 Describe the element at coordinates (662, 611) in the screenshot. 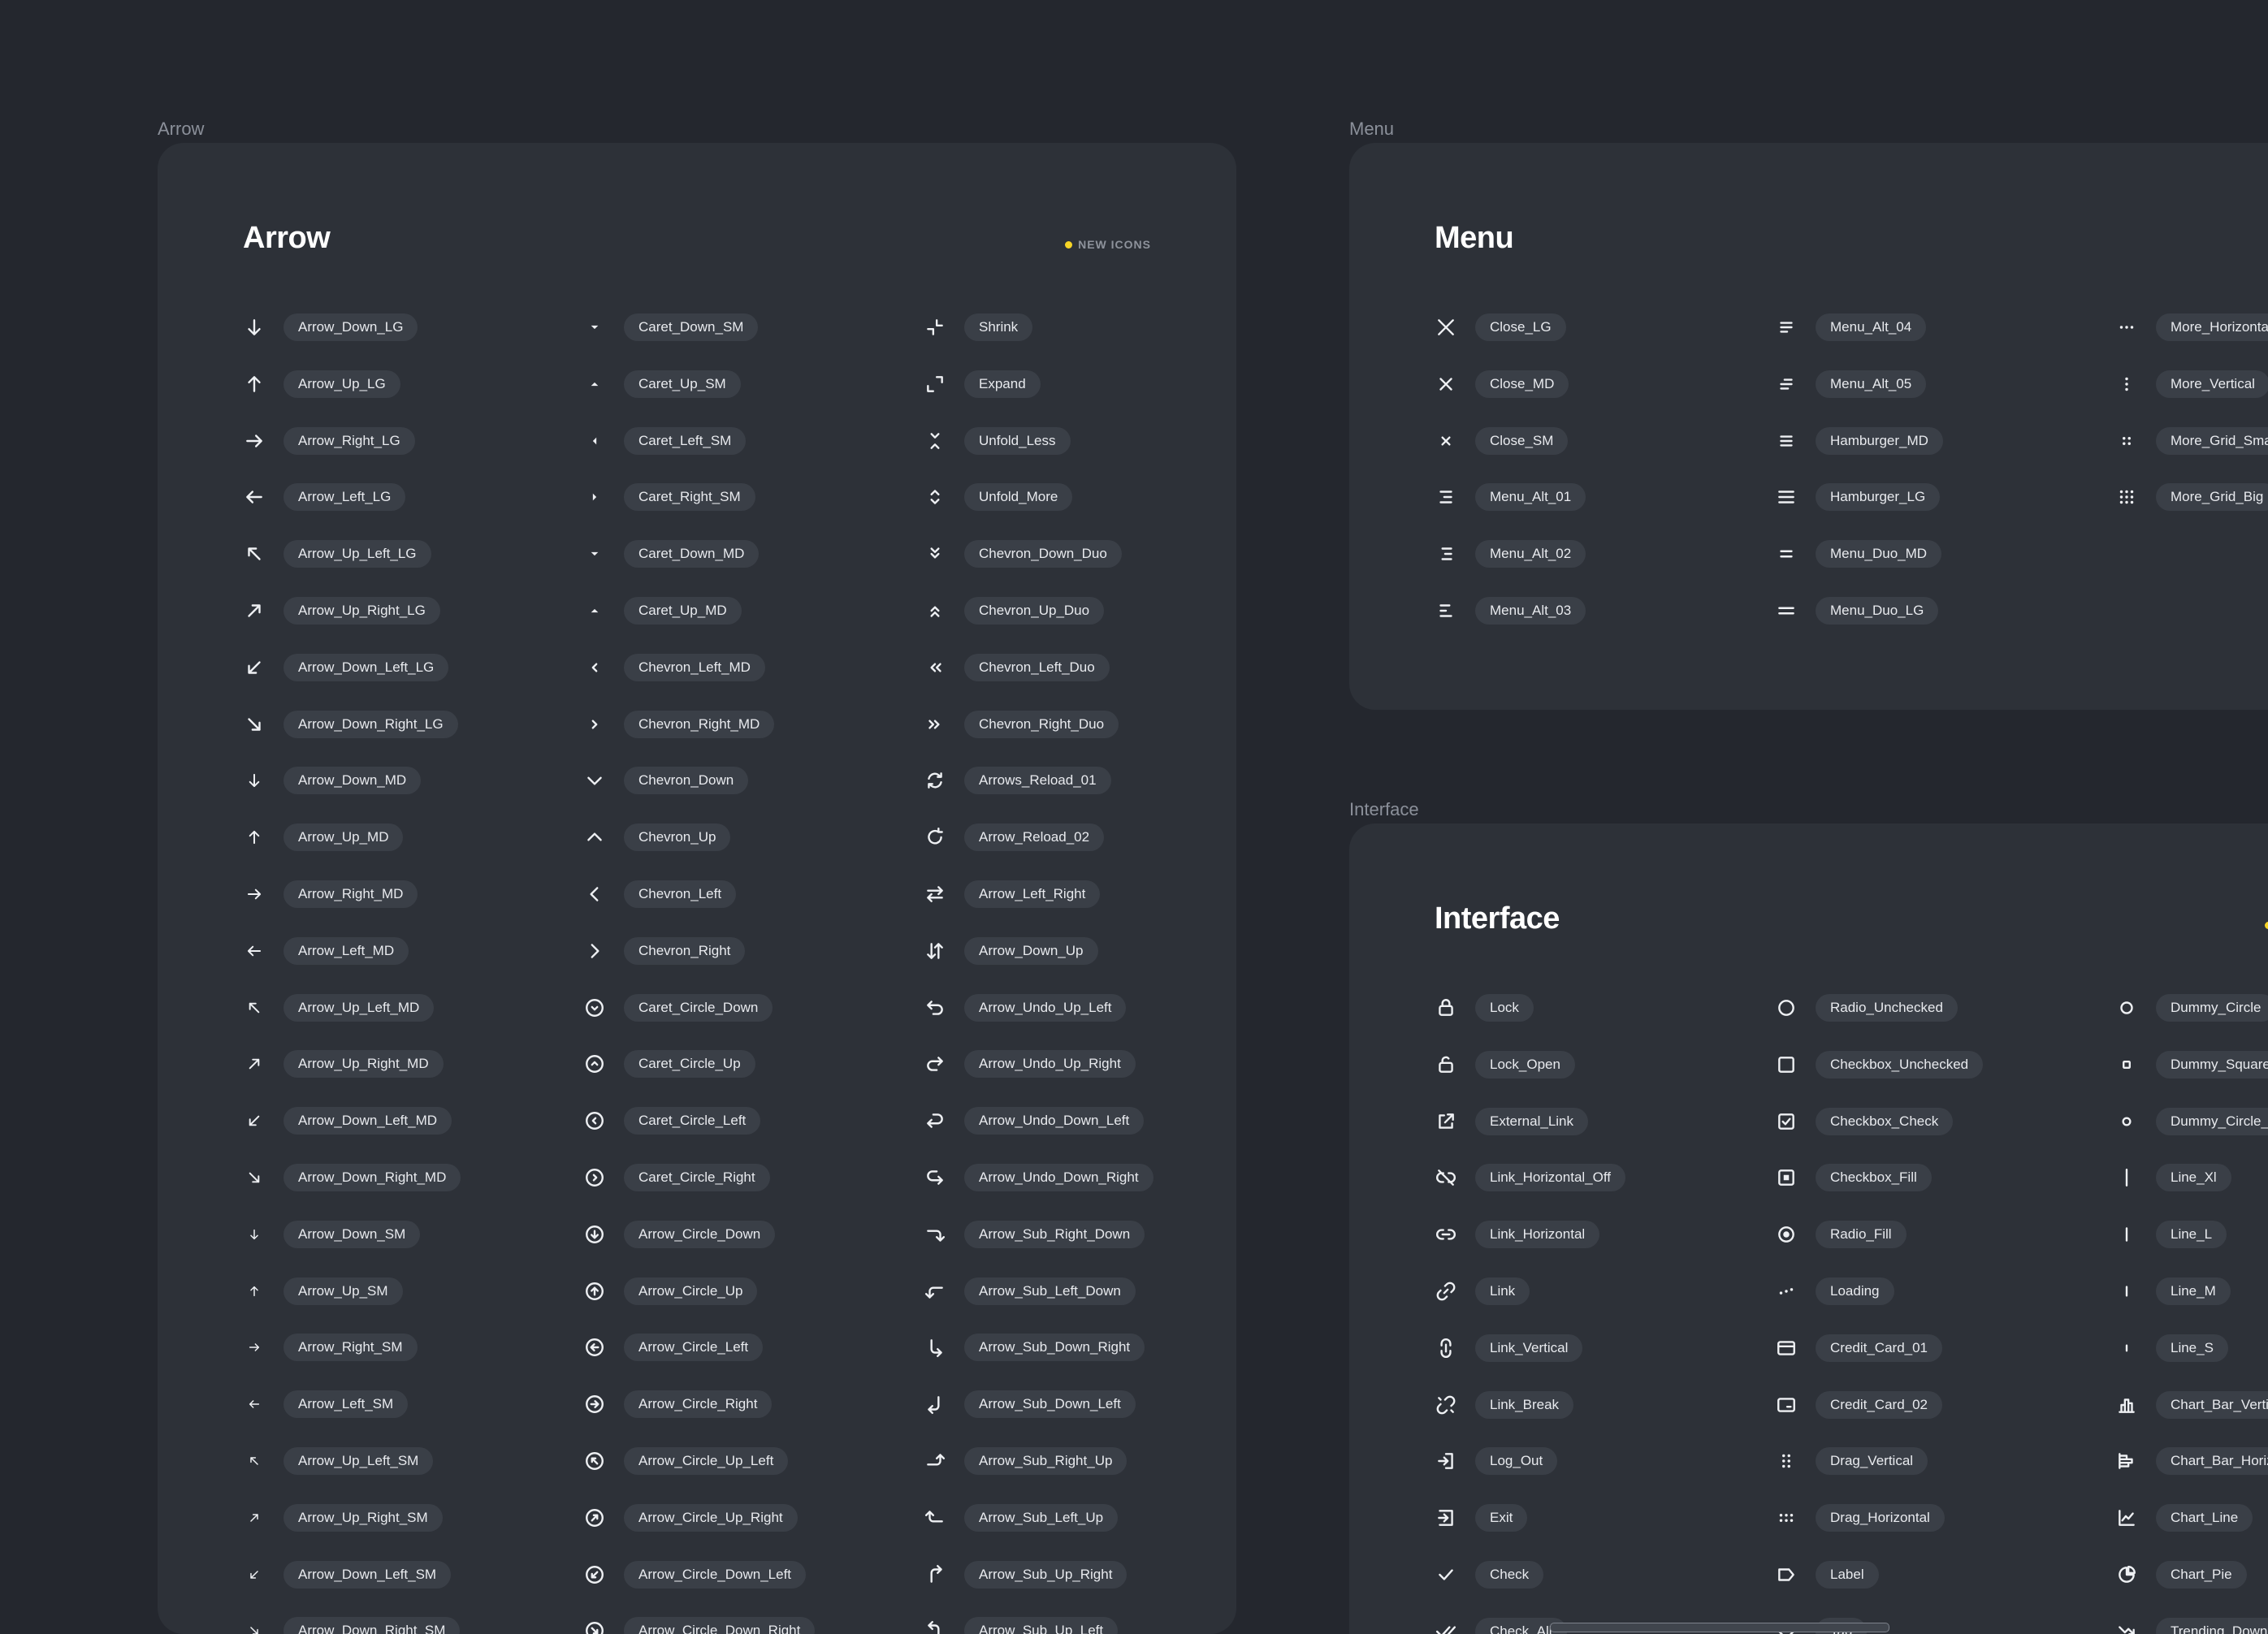

I see `icon-entry: Caret_Up_MD` at that location.